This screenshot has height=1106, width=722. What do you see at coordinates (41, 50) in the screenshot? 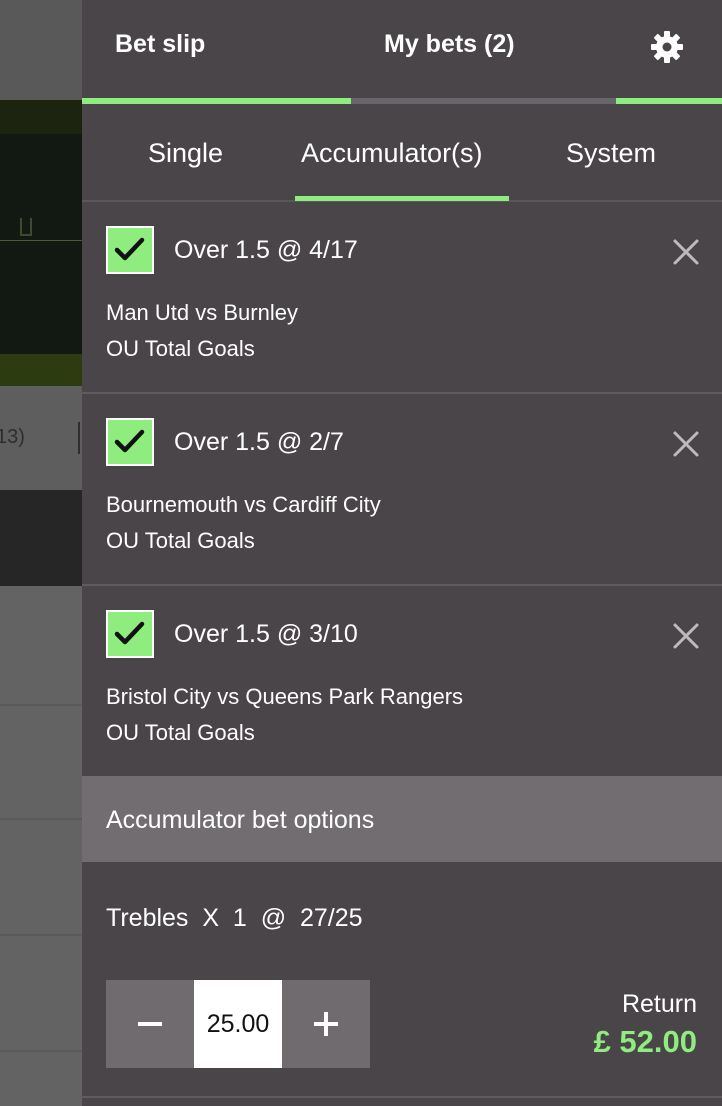
I see `background-header` at bounding box center [41, 50].